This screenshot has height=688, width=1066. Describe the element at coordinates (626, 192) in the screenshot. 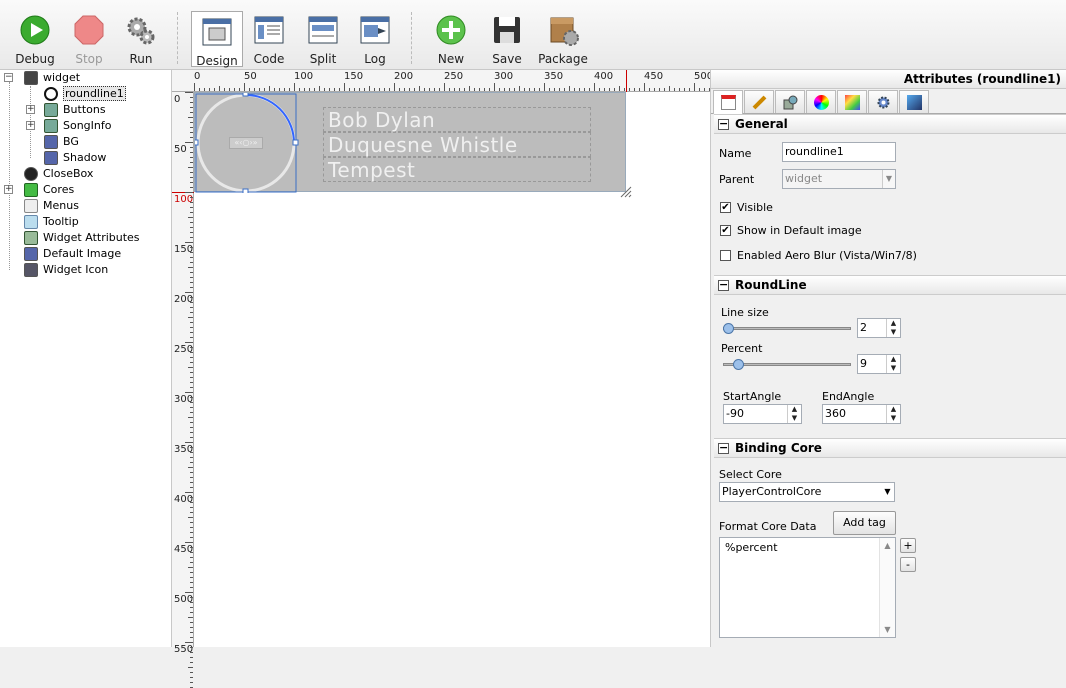

I see `resize-grip-icon` at that location.